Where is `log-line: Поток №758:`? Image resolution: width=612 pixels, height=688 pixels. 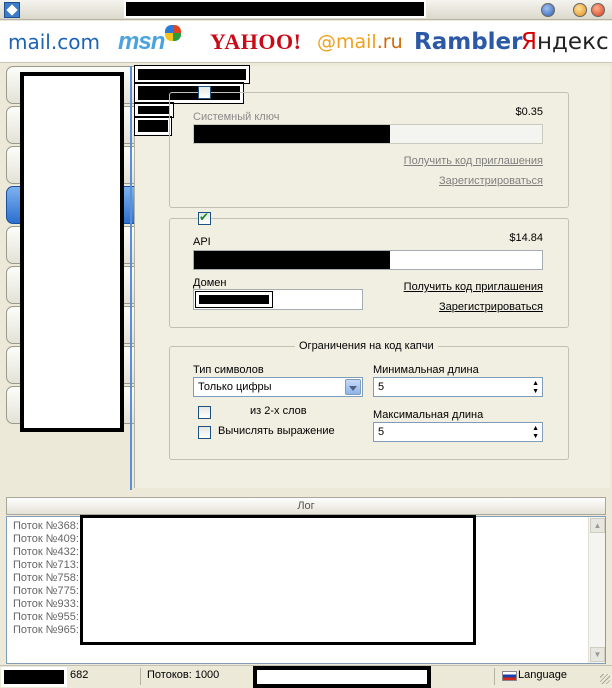
log-line: Поток №758: is located at coordinates (46, 578).